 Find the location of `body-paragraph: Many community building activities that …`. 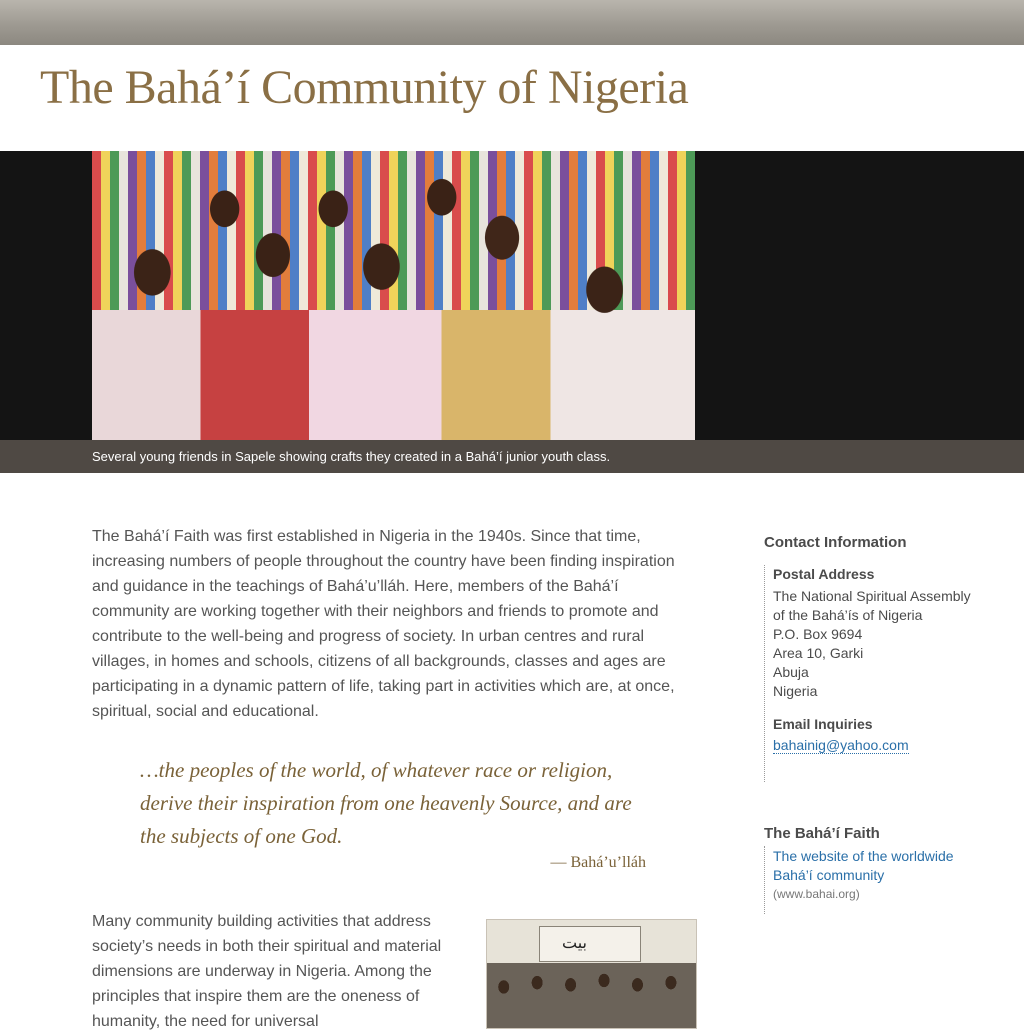

body-paragraph: Many community building activities that … is located at coordinates (267, 971).